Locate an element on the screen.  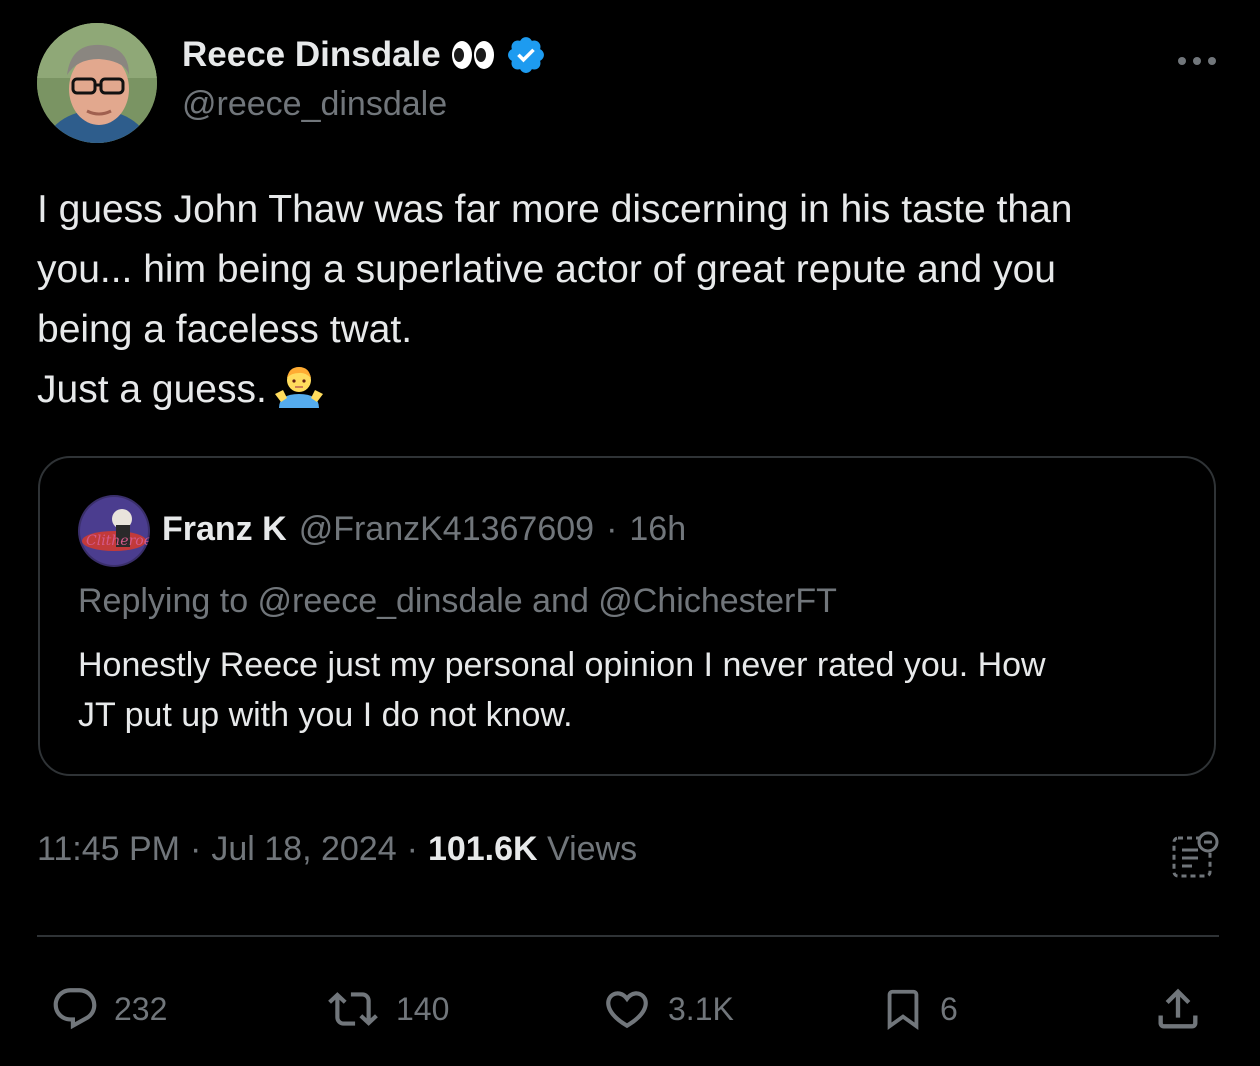
analytics-icon is located at coordinates (1195, 854).